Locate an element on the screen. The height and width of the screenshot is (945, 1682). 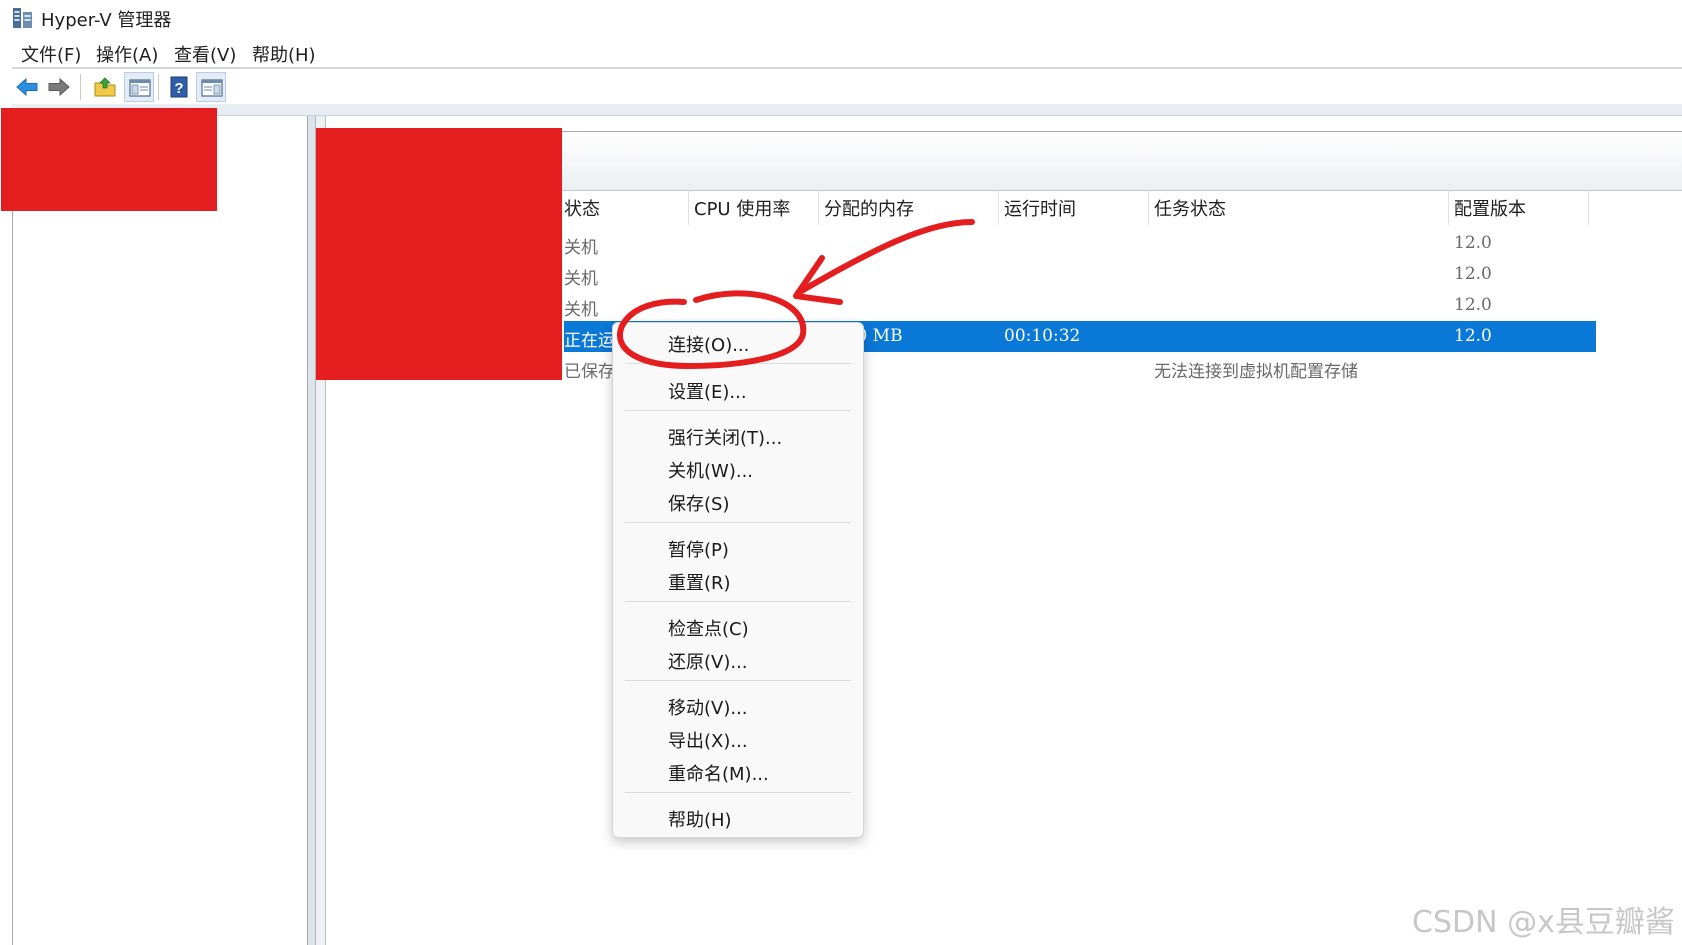
console-tree-icon is located at coordinates (140, 88).